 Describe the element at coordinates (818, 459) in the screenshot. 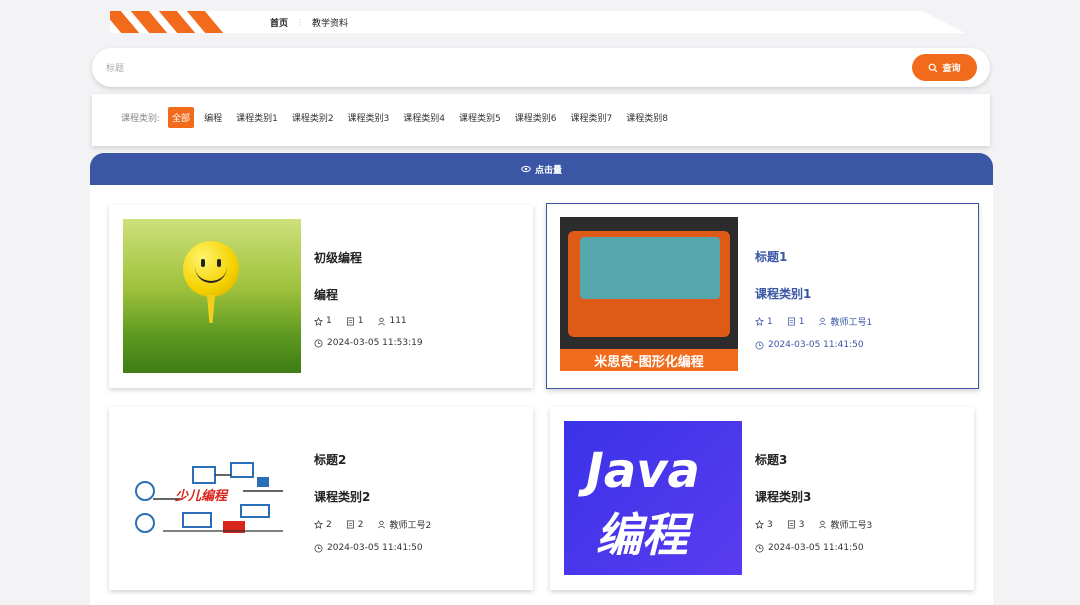

I see `course-title: 标题3` at that location.